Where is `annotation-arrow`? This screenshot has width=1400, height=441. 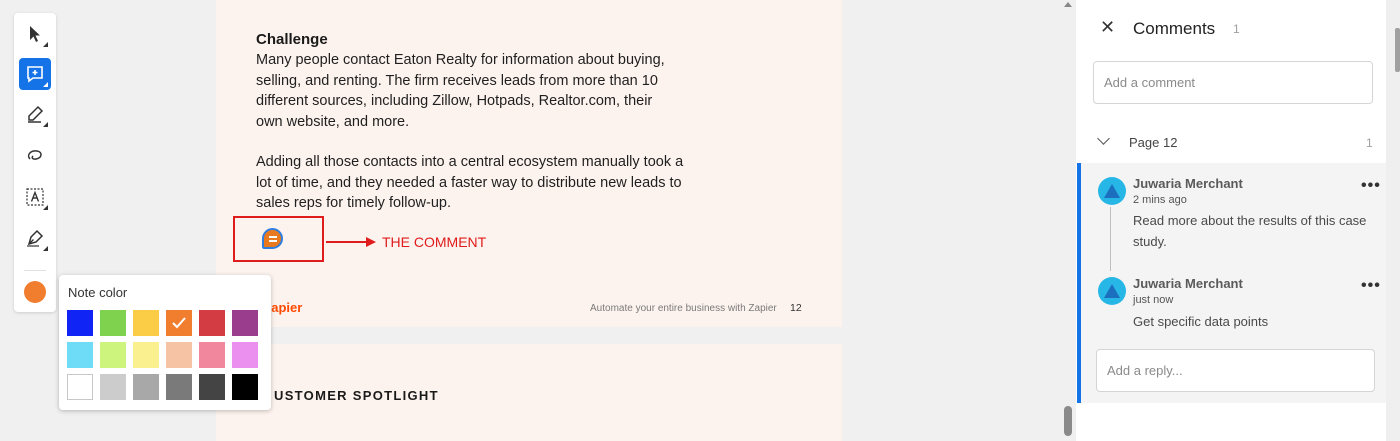 annotation-arrow is located at coordinates (347, 242).